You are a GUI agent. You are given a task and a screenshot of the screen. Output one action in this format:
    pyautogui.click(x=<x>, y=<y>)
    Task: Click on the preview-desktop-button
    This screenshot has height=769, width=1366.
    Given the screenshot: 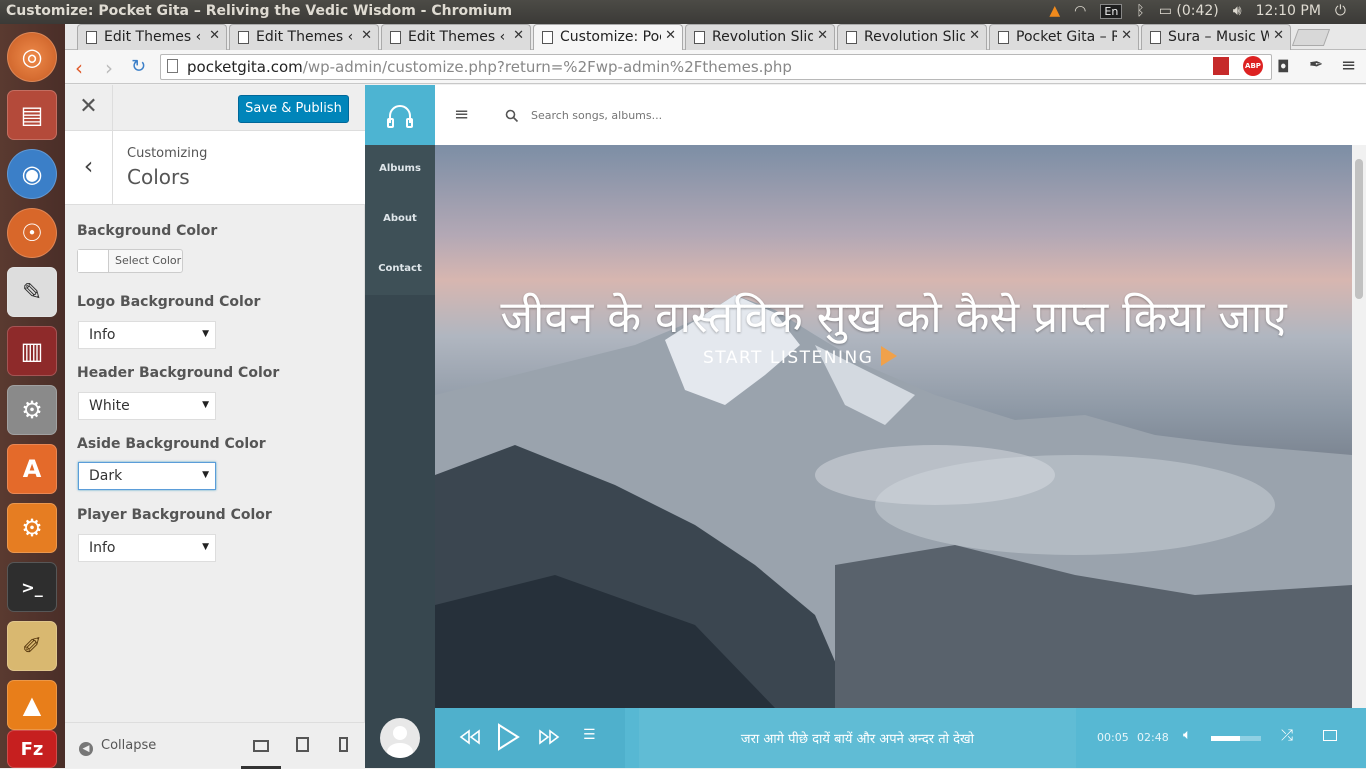 What is the action you would take?
    pyautogui.click(x=261, y=746)
    